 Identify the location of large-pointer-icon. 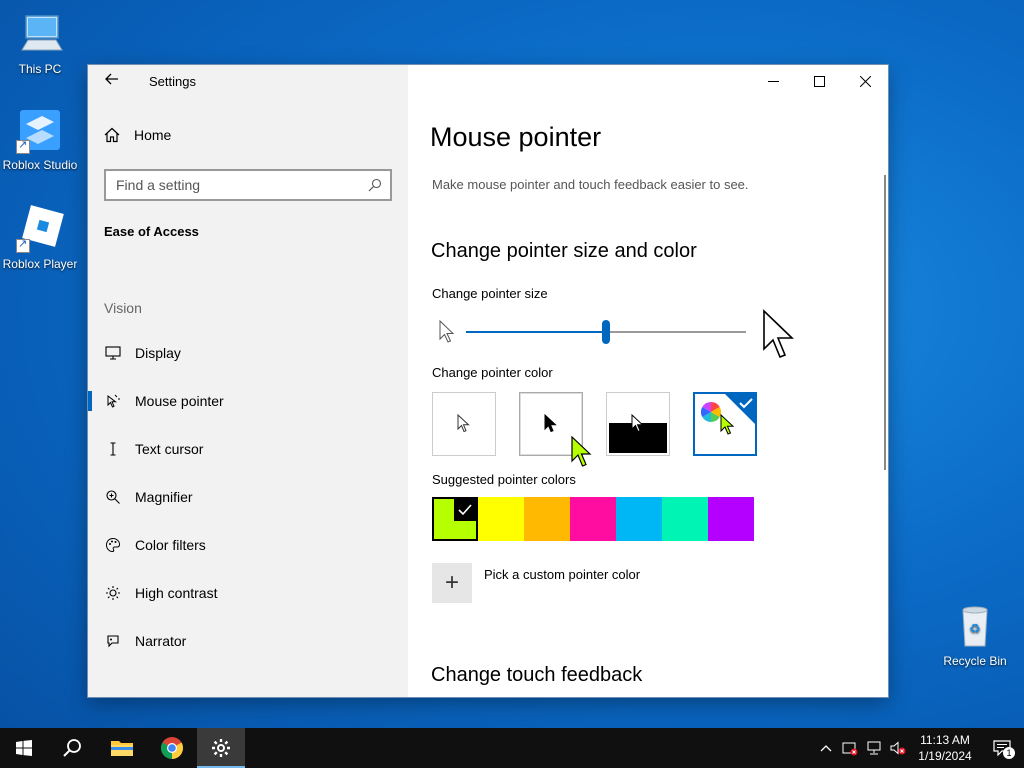
(778, 334).